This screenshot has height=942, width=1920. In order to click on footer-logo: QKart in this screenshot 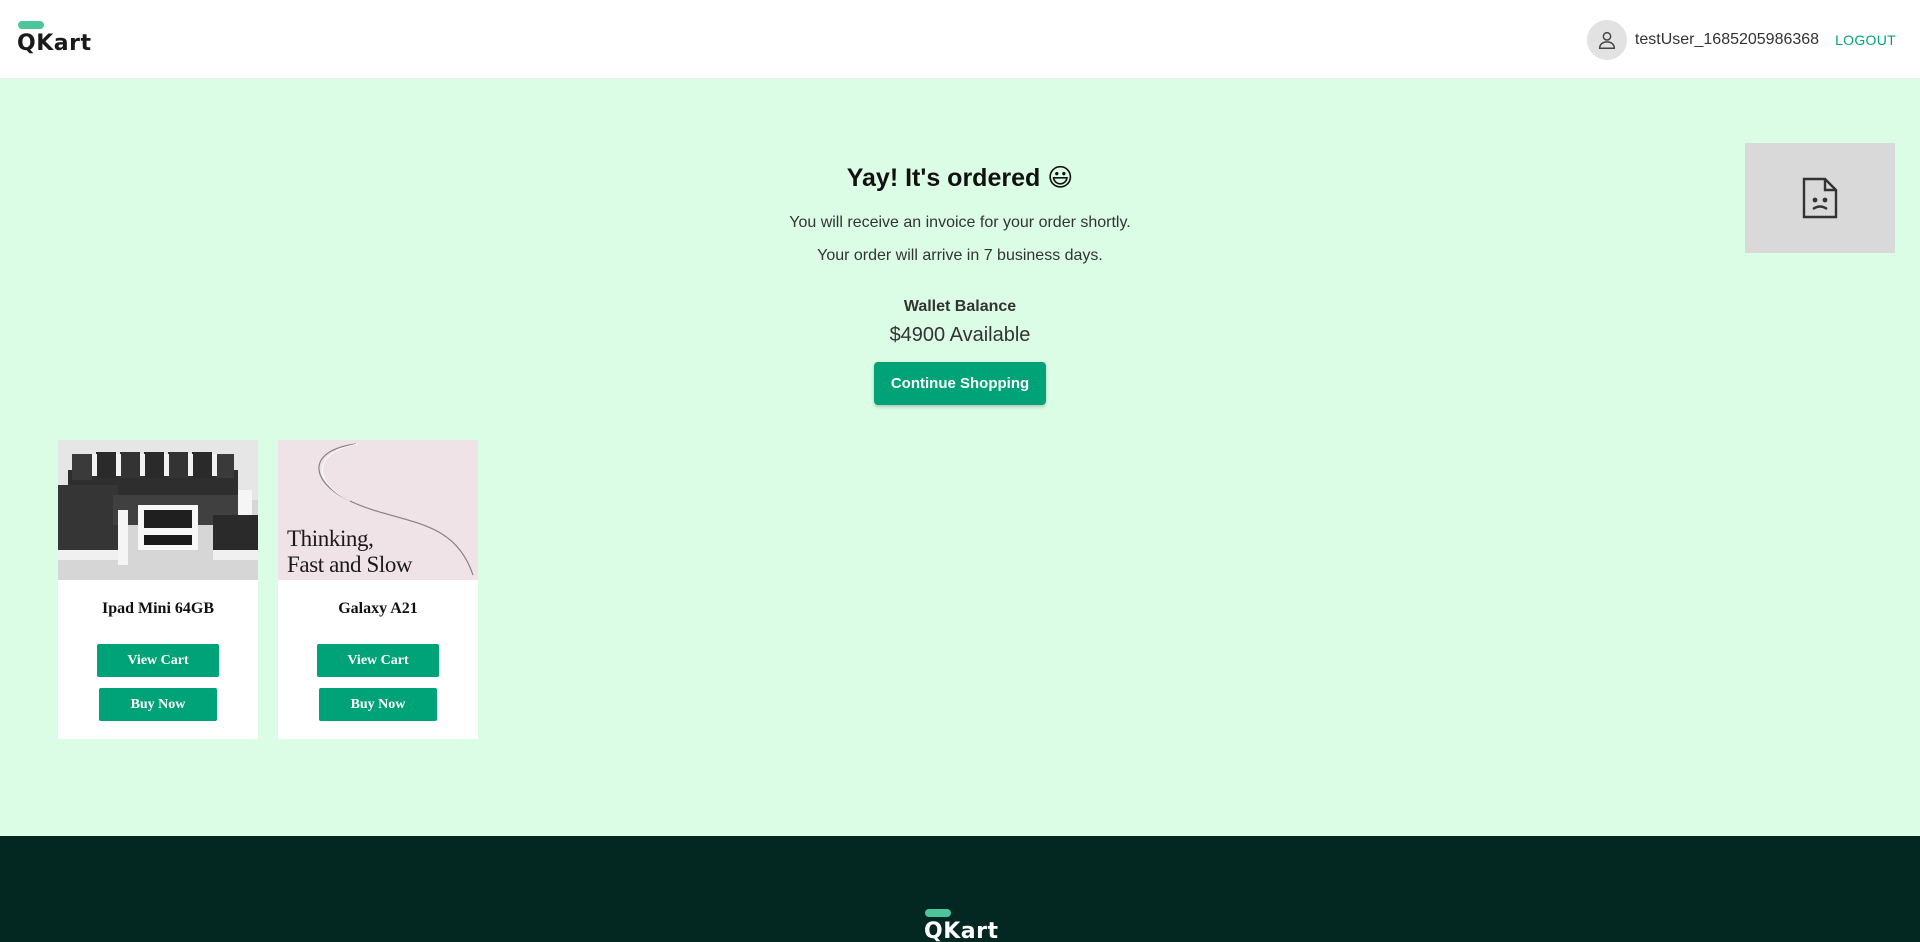, I will do `click(964, 925)`.